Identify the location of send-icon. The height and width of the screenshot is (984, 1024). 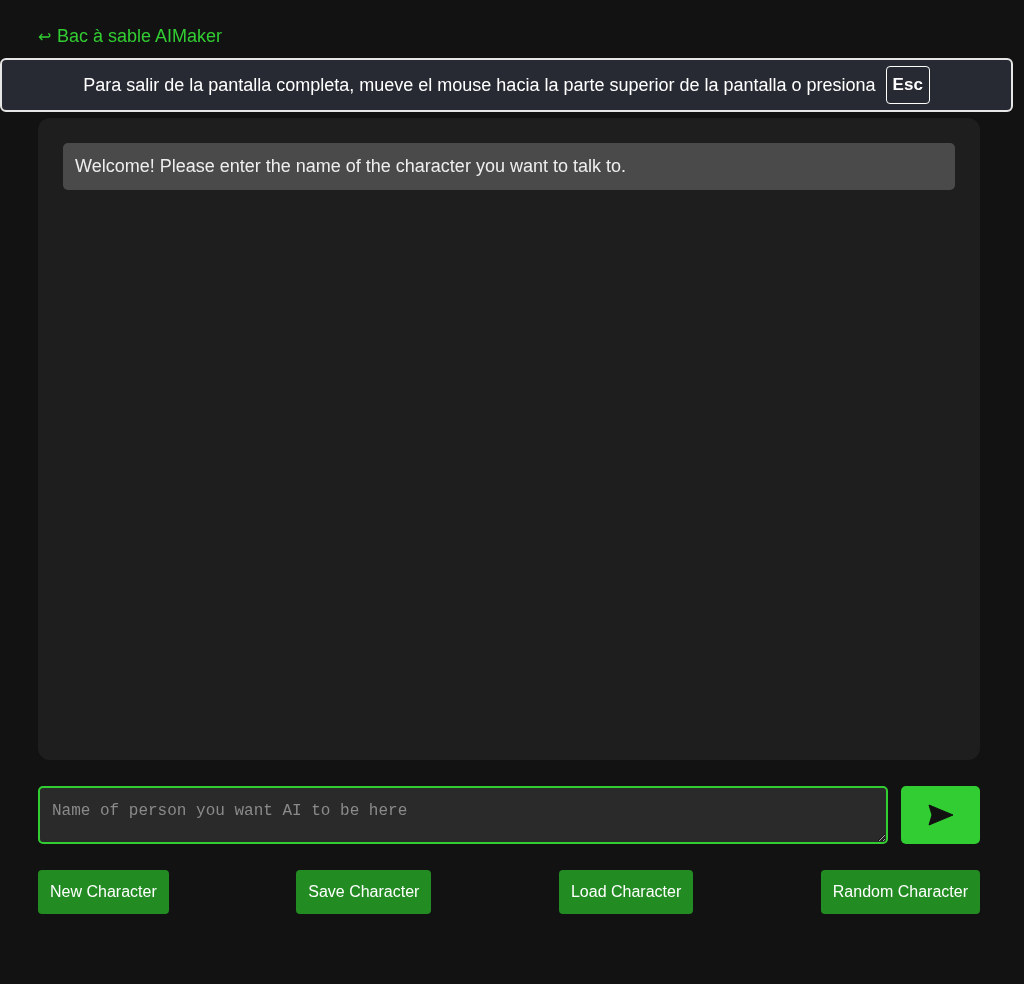
(940, 815).